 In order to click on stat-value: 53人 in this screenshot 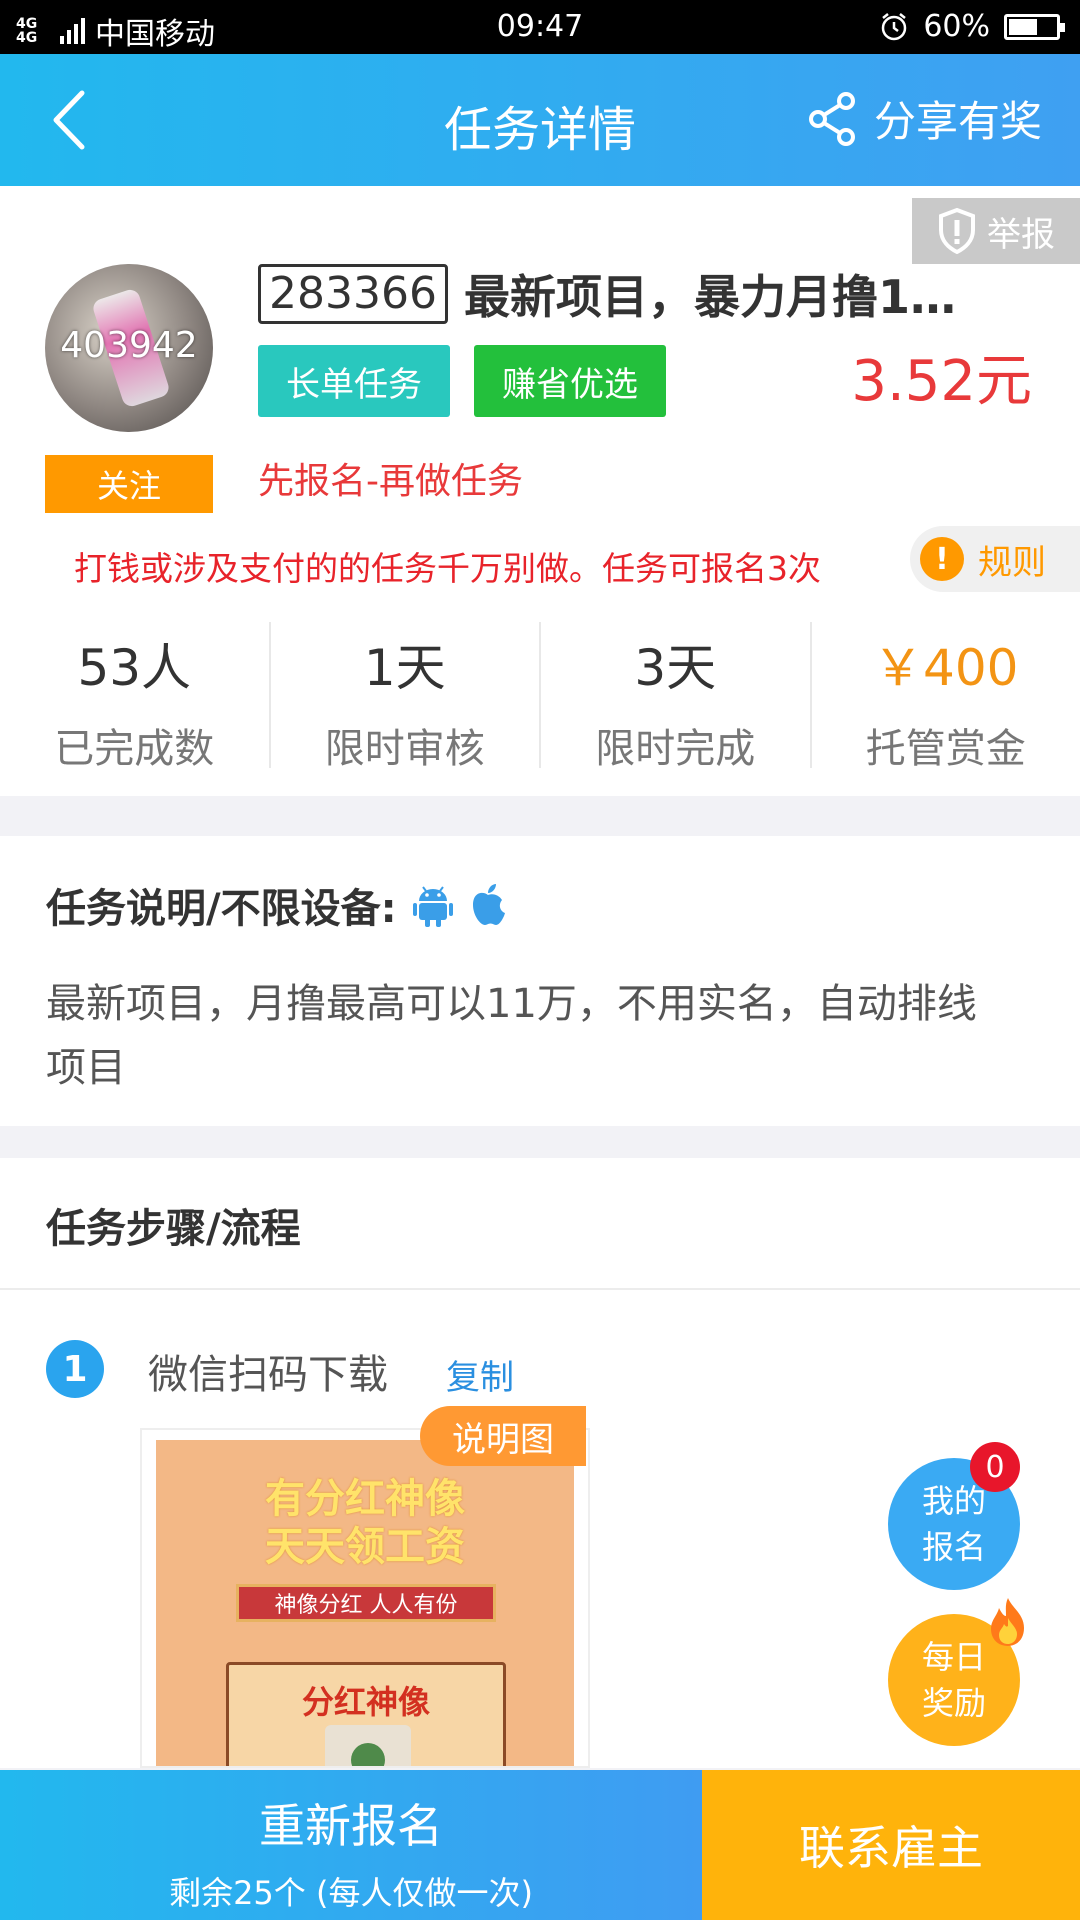, I will do `click(134, 668)`.